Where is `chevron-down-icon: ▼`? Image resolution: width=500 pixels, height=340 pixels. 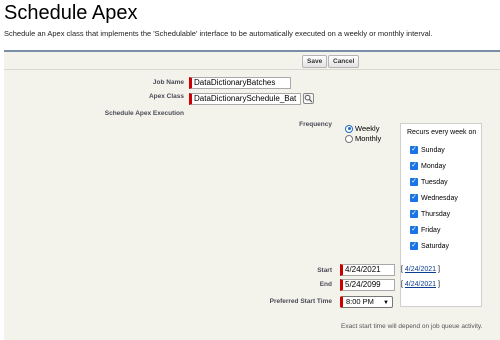 chevron-down-icon: ▼ is located at coordinates (386, 303).